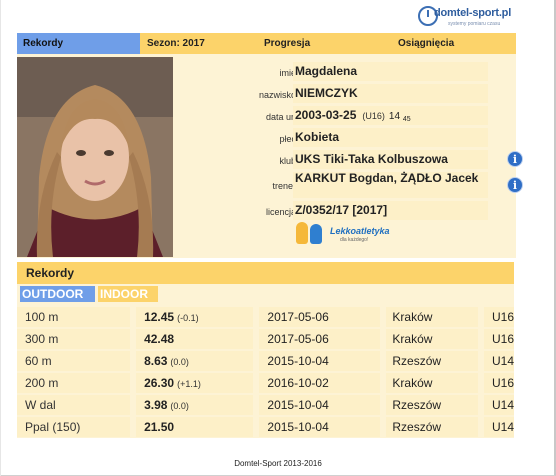 The image size is (556, 476). Describe the element at coordinates (373, 116) in the screenshot. I see `age-category: (U16)` at that location.